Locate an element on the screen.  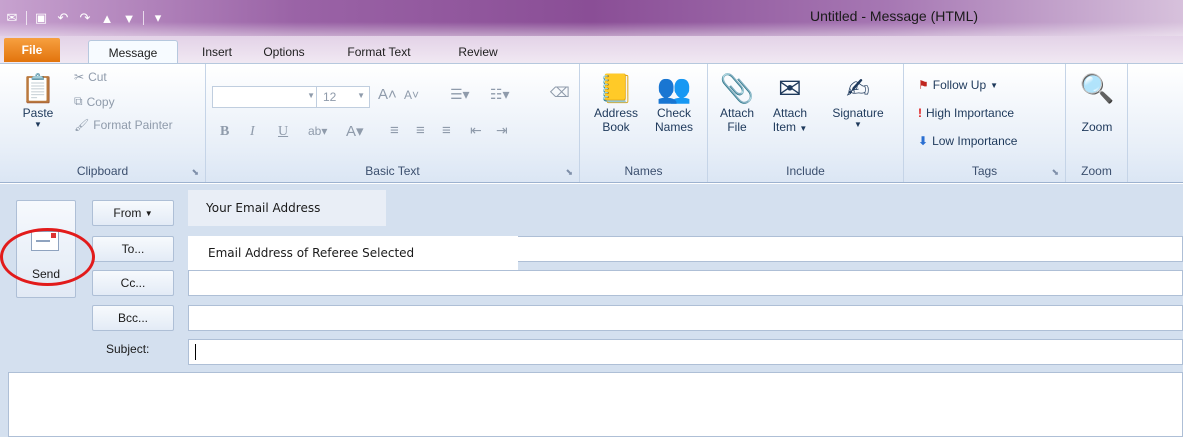
from-button: From ▼ is located at coordinates (133, 213).